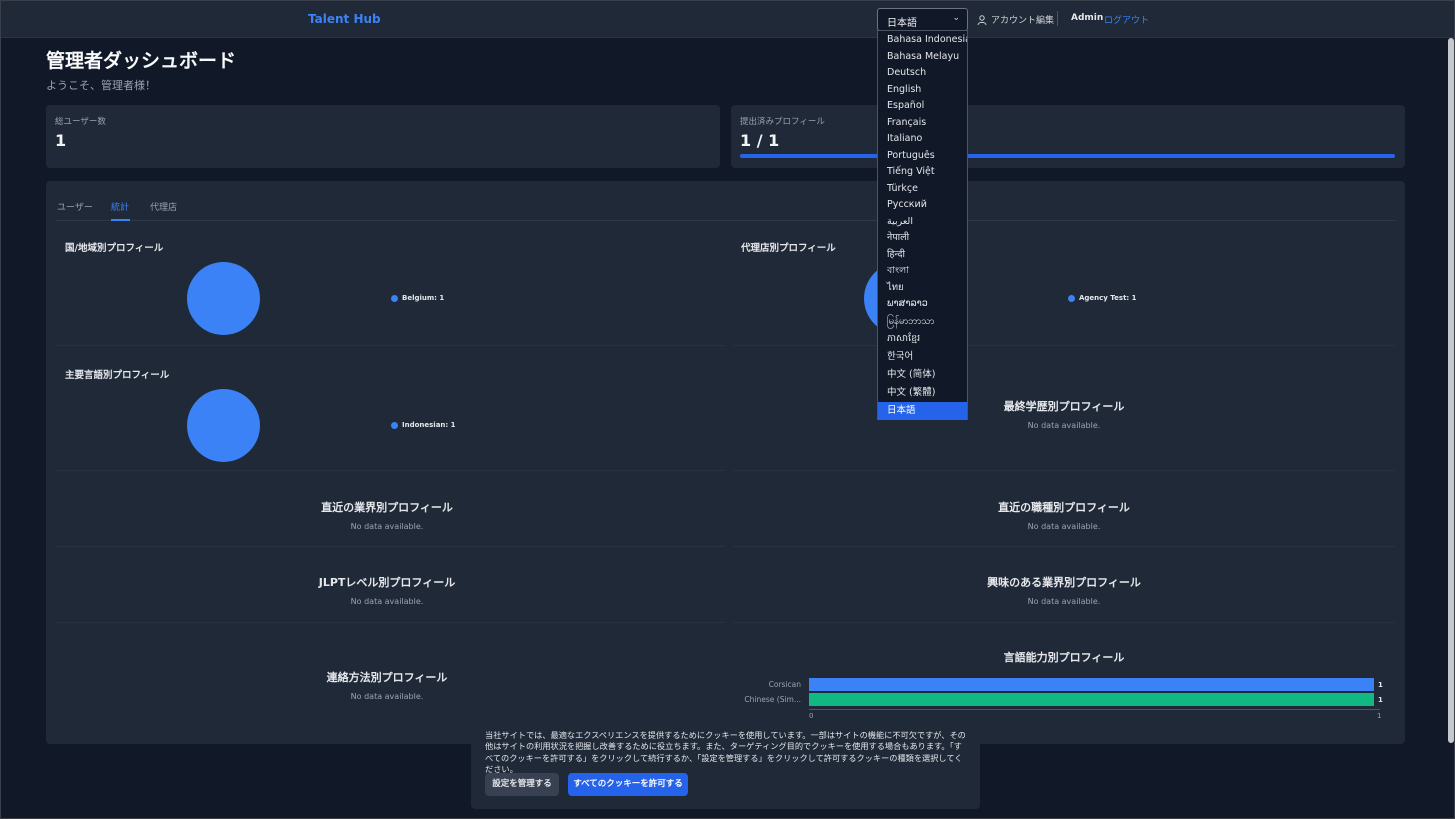 Image resolution: width=1455 pixels, height=819 pixels. What do you see at coordinates (1064, 425) in the screenshot?
I see `education-no-data: No data available.` at bounding box center [1064, 425].